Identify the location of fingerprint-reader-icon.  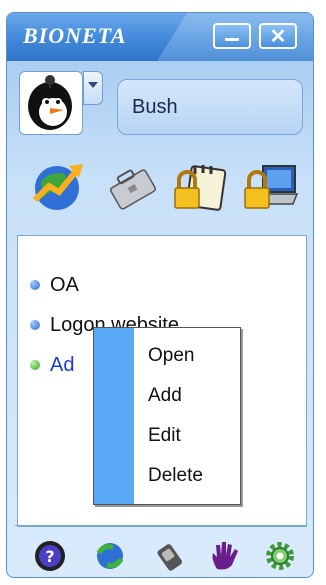
(170, 556).